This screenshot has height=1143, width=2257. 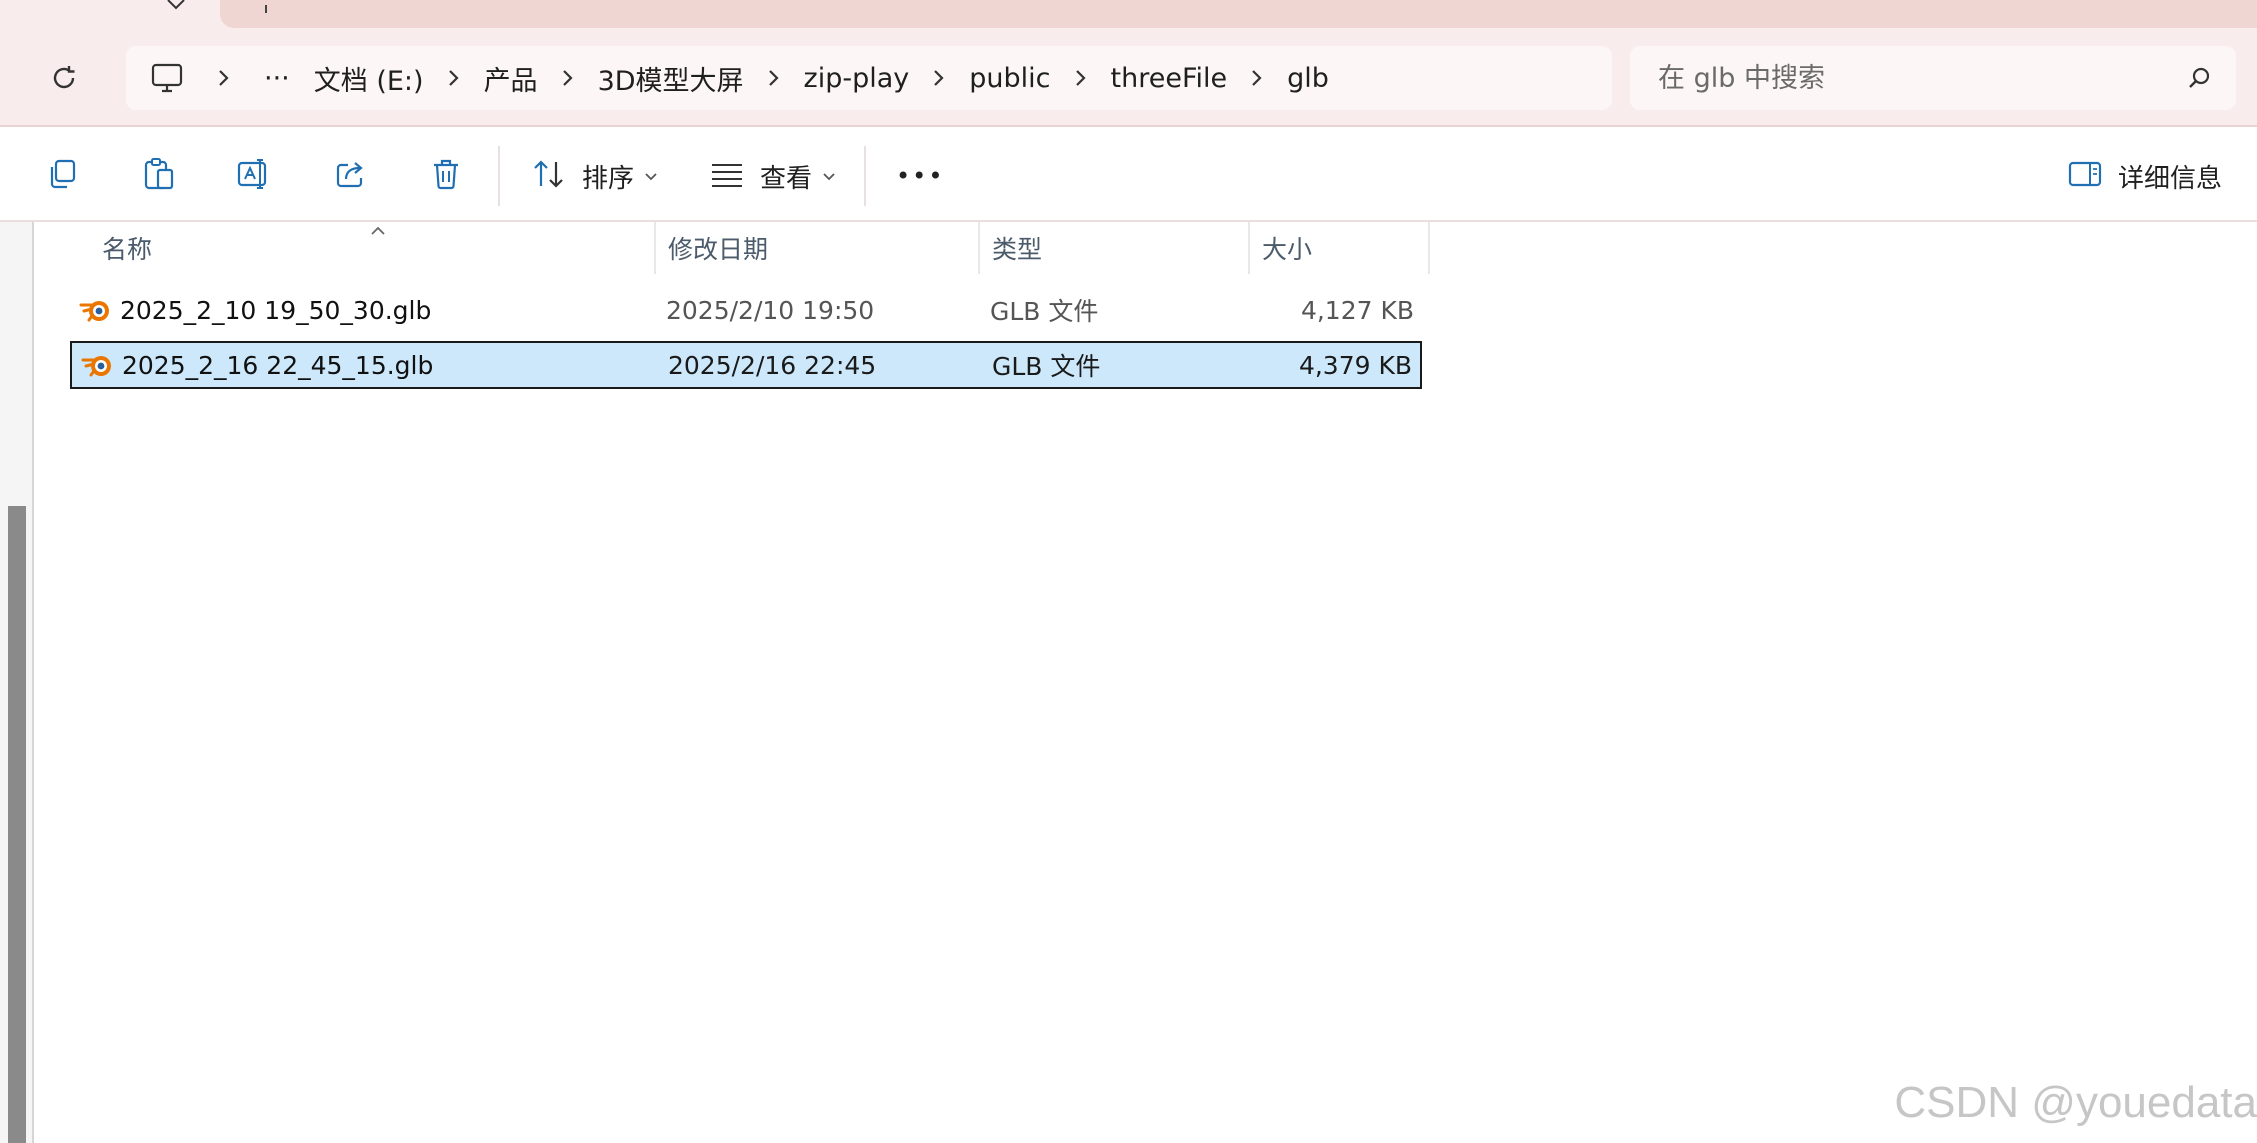 I want to click on rename-icon, so click(x=254, y=176).